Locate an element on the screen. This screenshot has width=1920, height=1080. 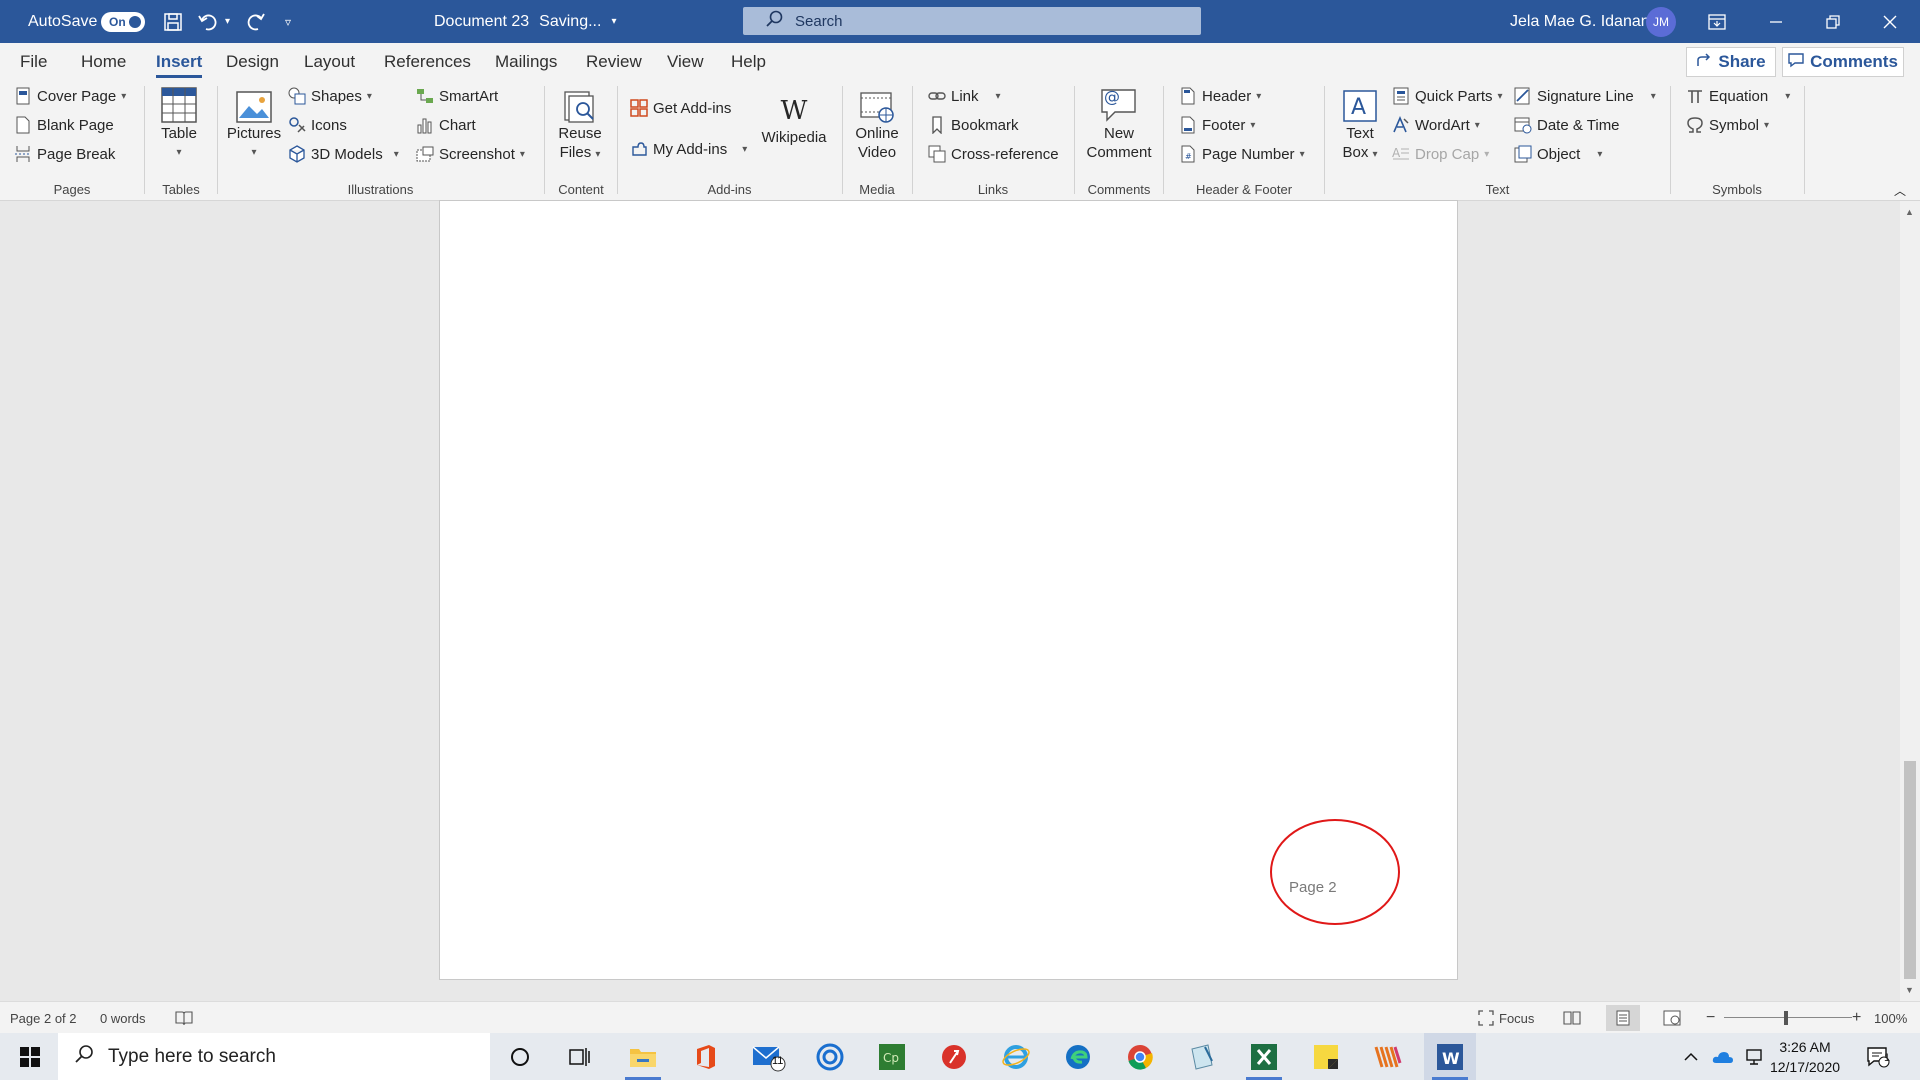
taskbar-search-box: Type here to search is located at coordinates (274, 1056).